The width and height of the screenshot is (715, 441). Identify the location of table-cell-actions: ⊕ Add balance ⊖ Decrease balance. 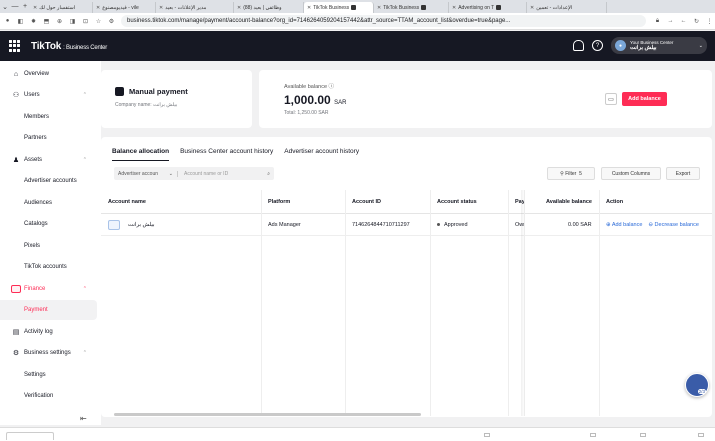
(655, 225).